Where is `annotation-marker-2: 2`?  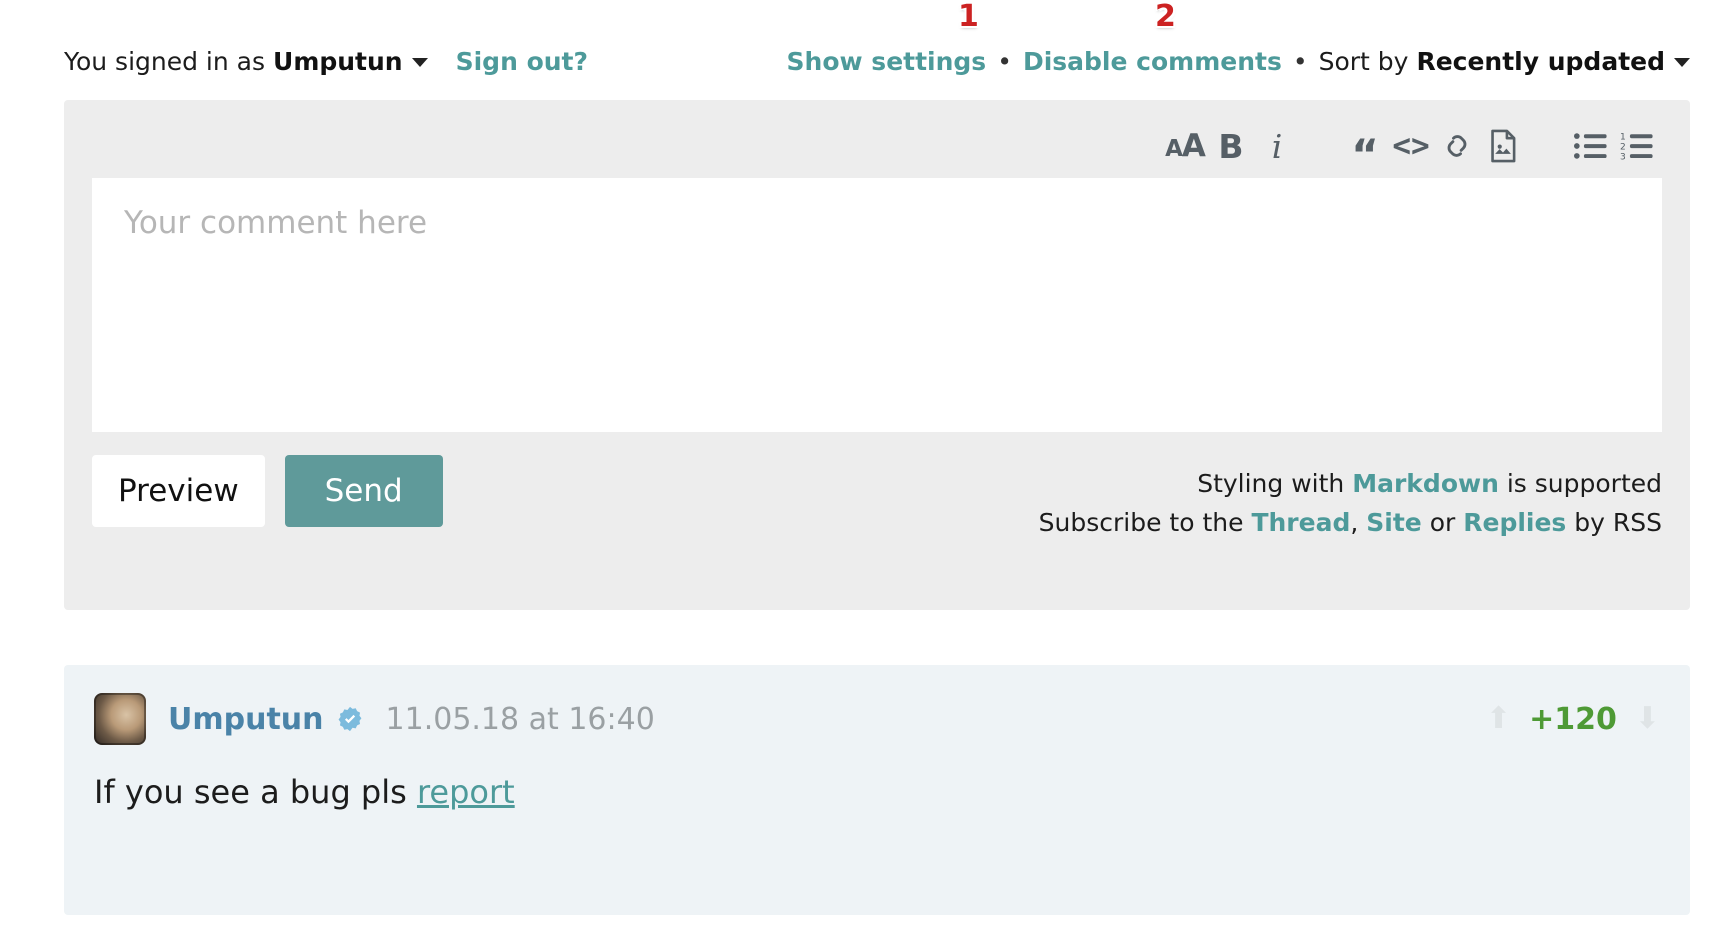
annotation-marker-2: 2 is located at coordinates (1165, 17).